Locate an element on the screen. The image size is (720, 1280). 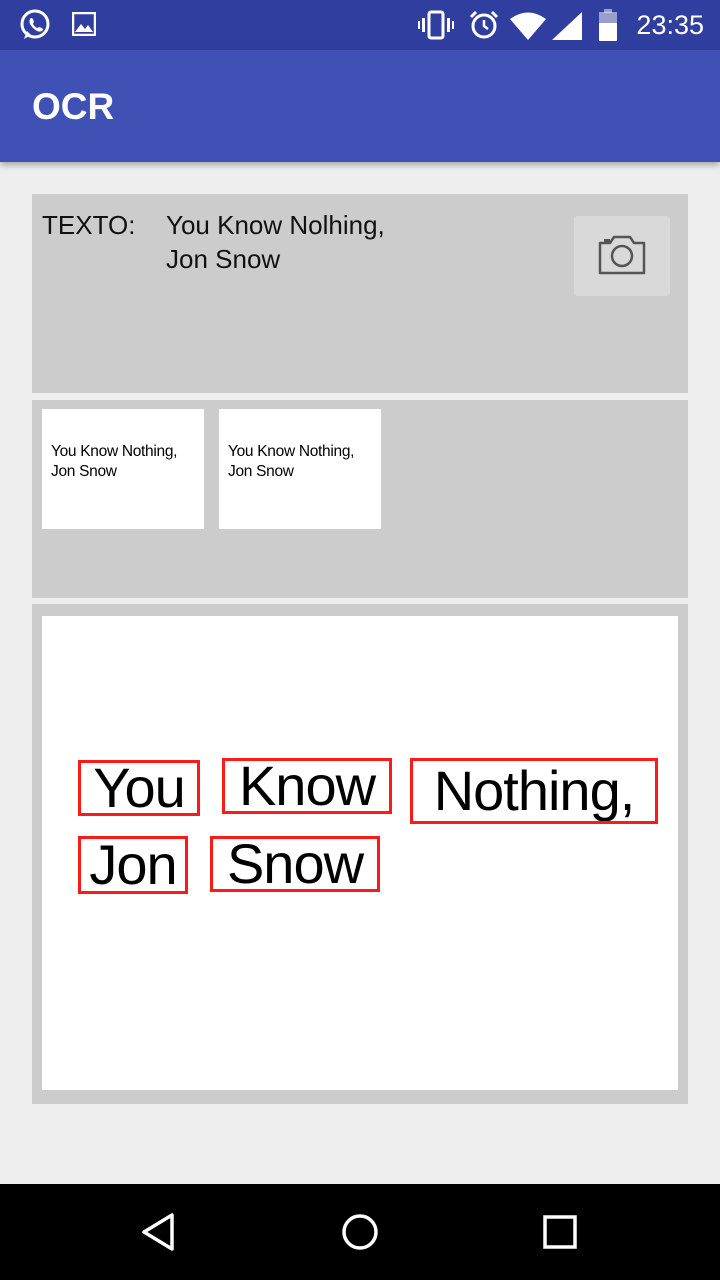
alarm-icon is located at coordinates (484, 27).